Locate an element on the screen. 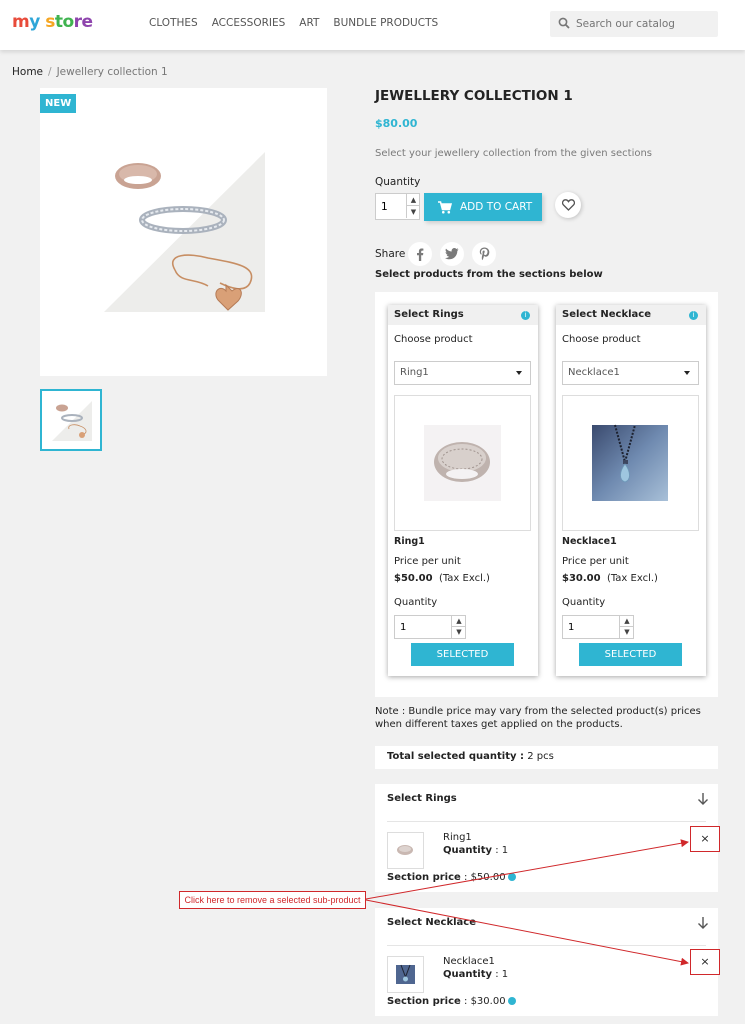 This screenshot has height=1024, width=745. facebook-share-button is located at coordinates (420, 254).